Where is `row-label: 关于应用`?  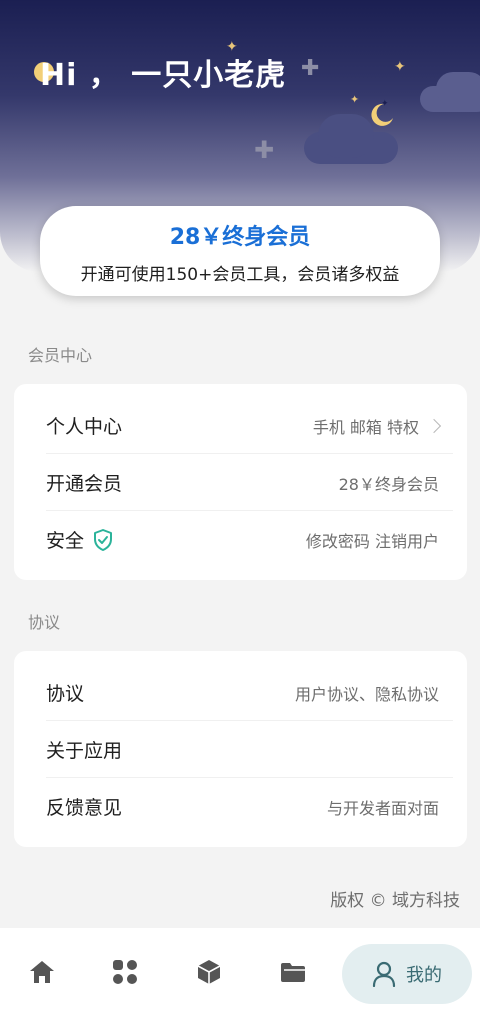
row-label: 关于应用 is located at coordinates (84, 751).